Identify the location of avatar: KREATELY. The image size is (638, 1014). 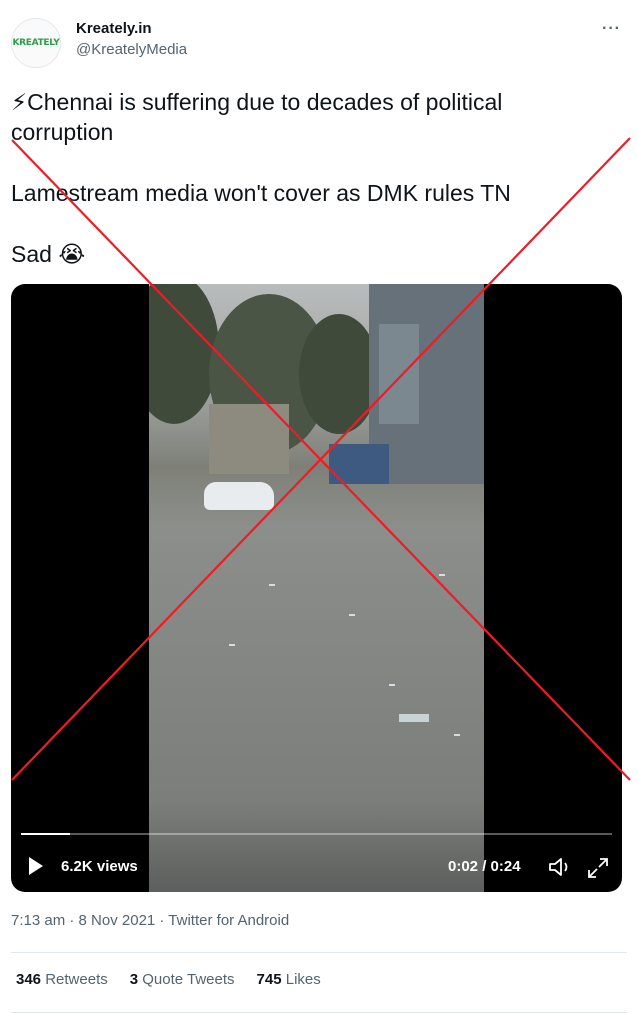
(36, 43).